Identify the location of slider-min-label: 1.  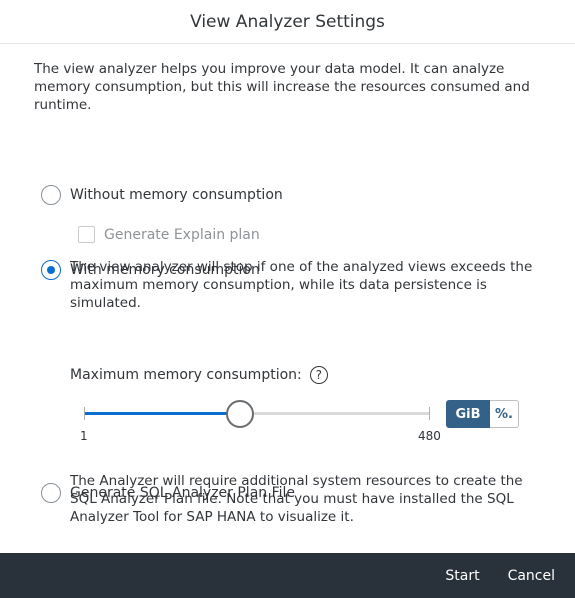
(84, 436).